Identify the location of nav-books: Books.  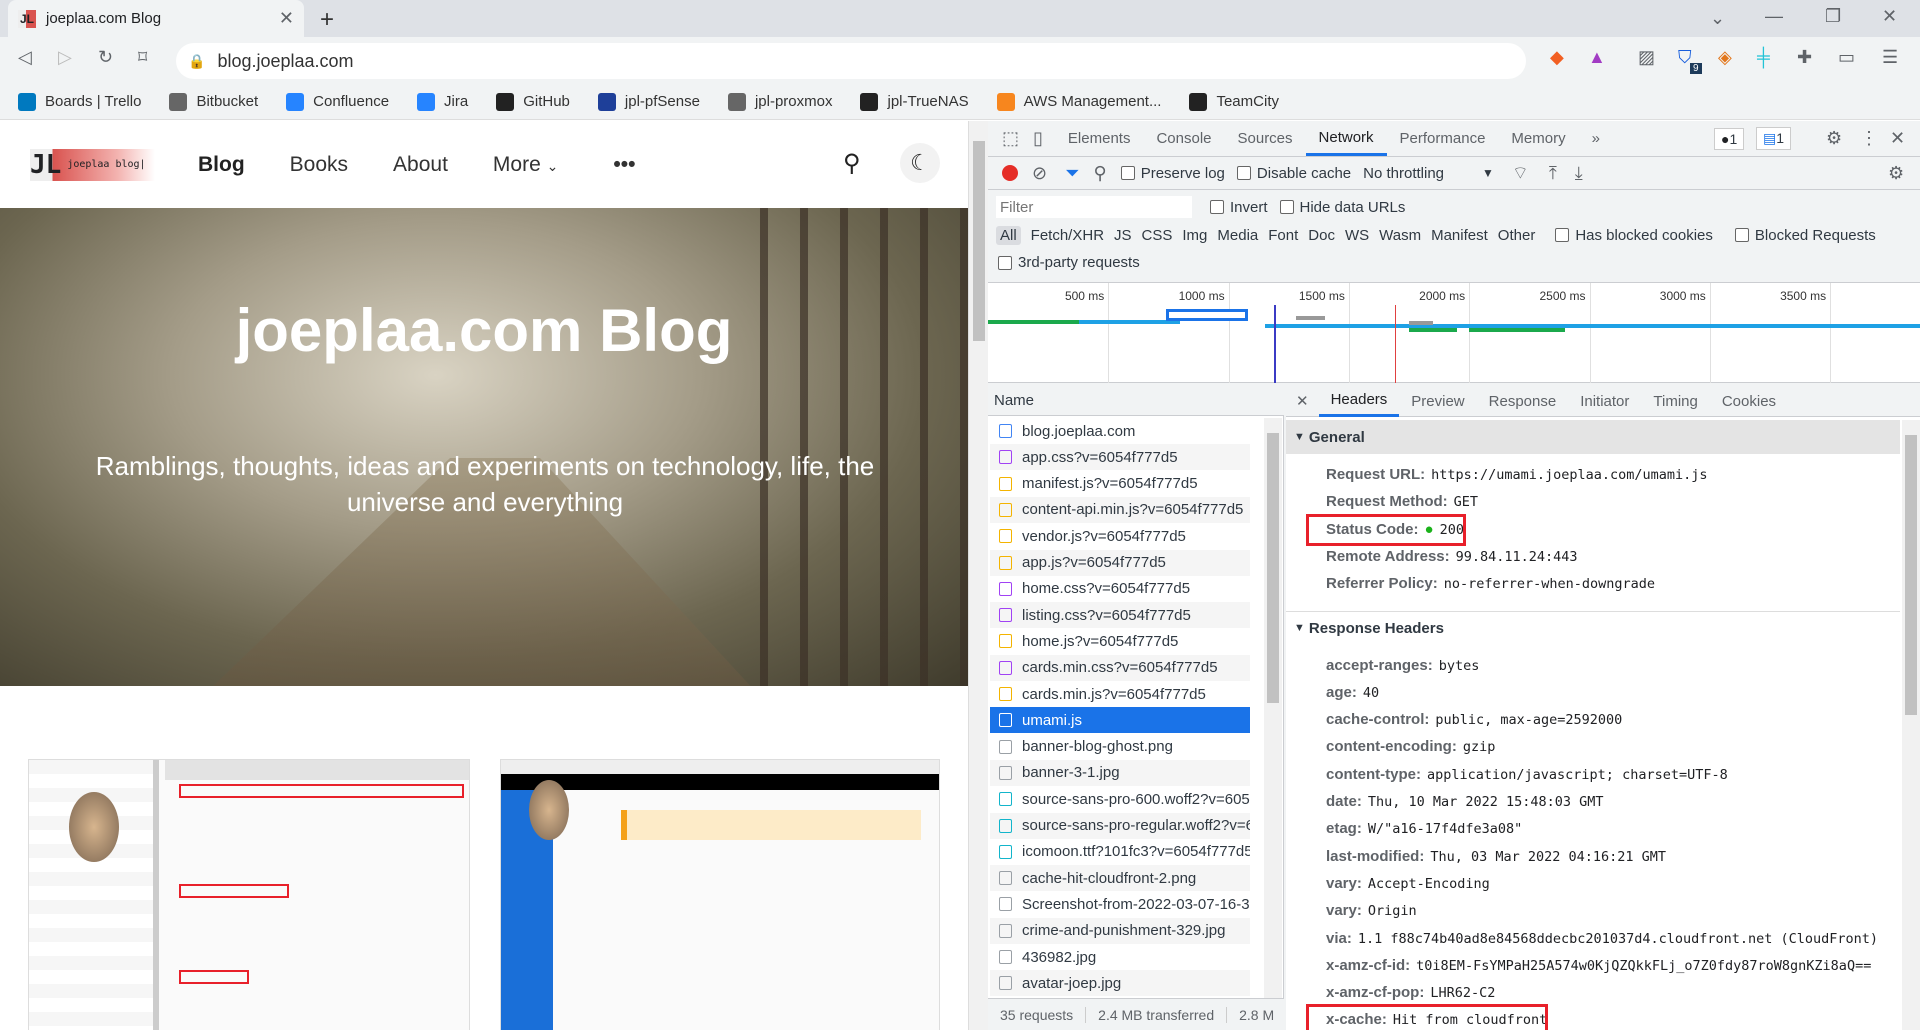
(319, 165).